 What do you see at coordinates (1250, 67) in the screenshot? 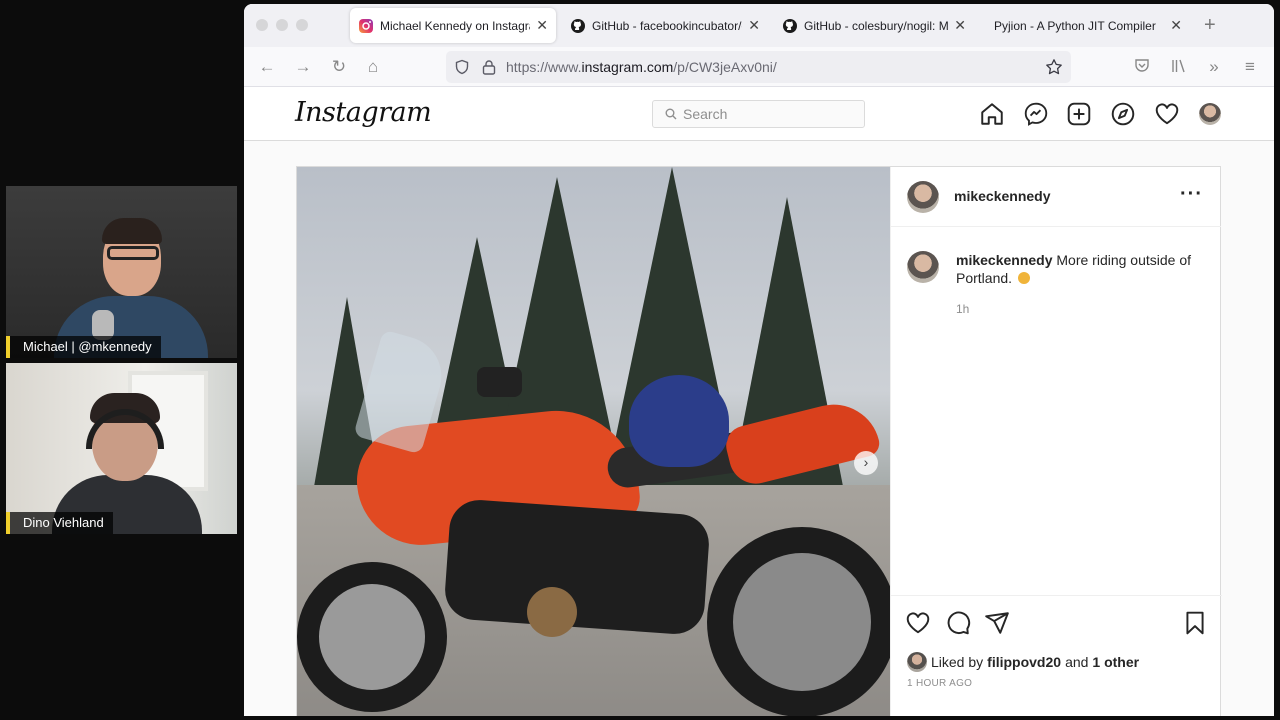
I see `hamburger-menu-icon: ≡` at bounding box center [1250, 67].